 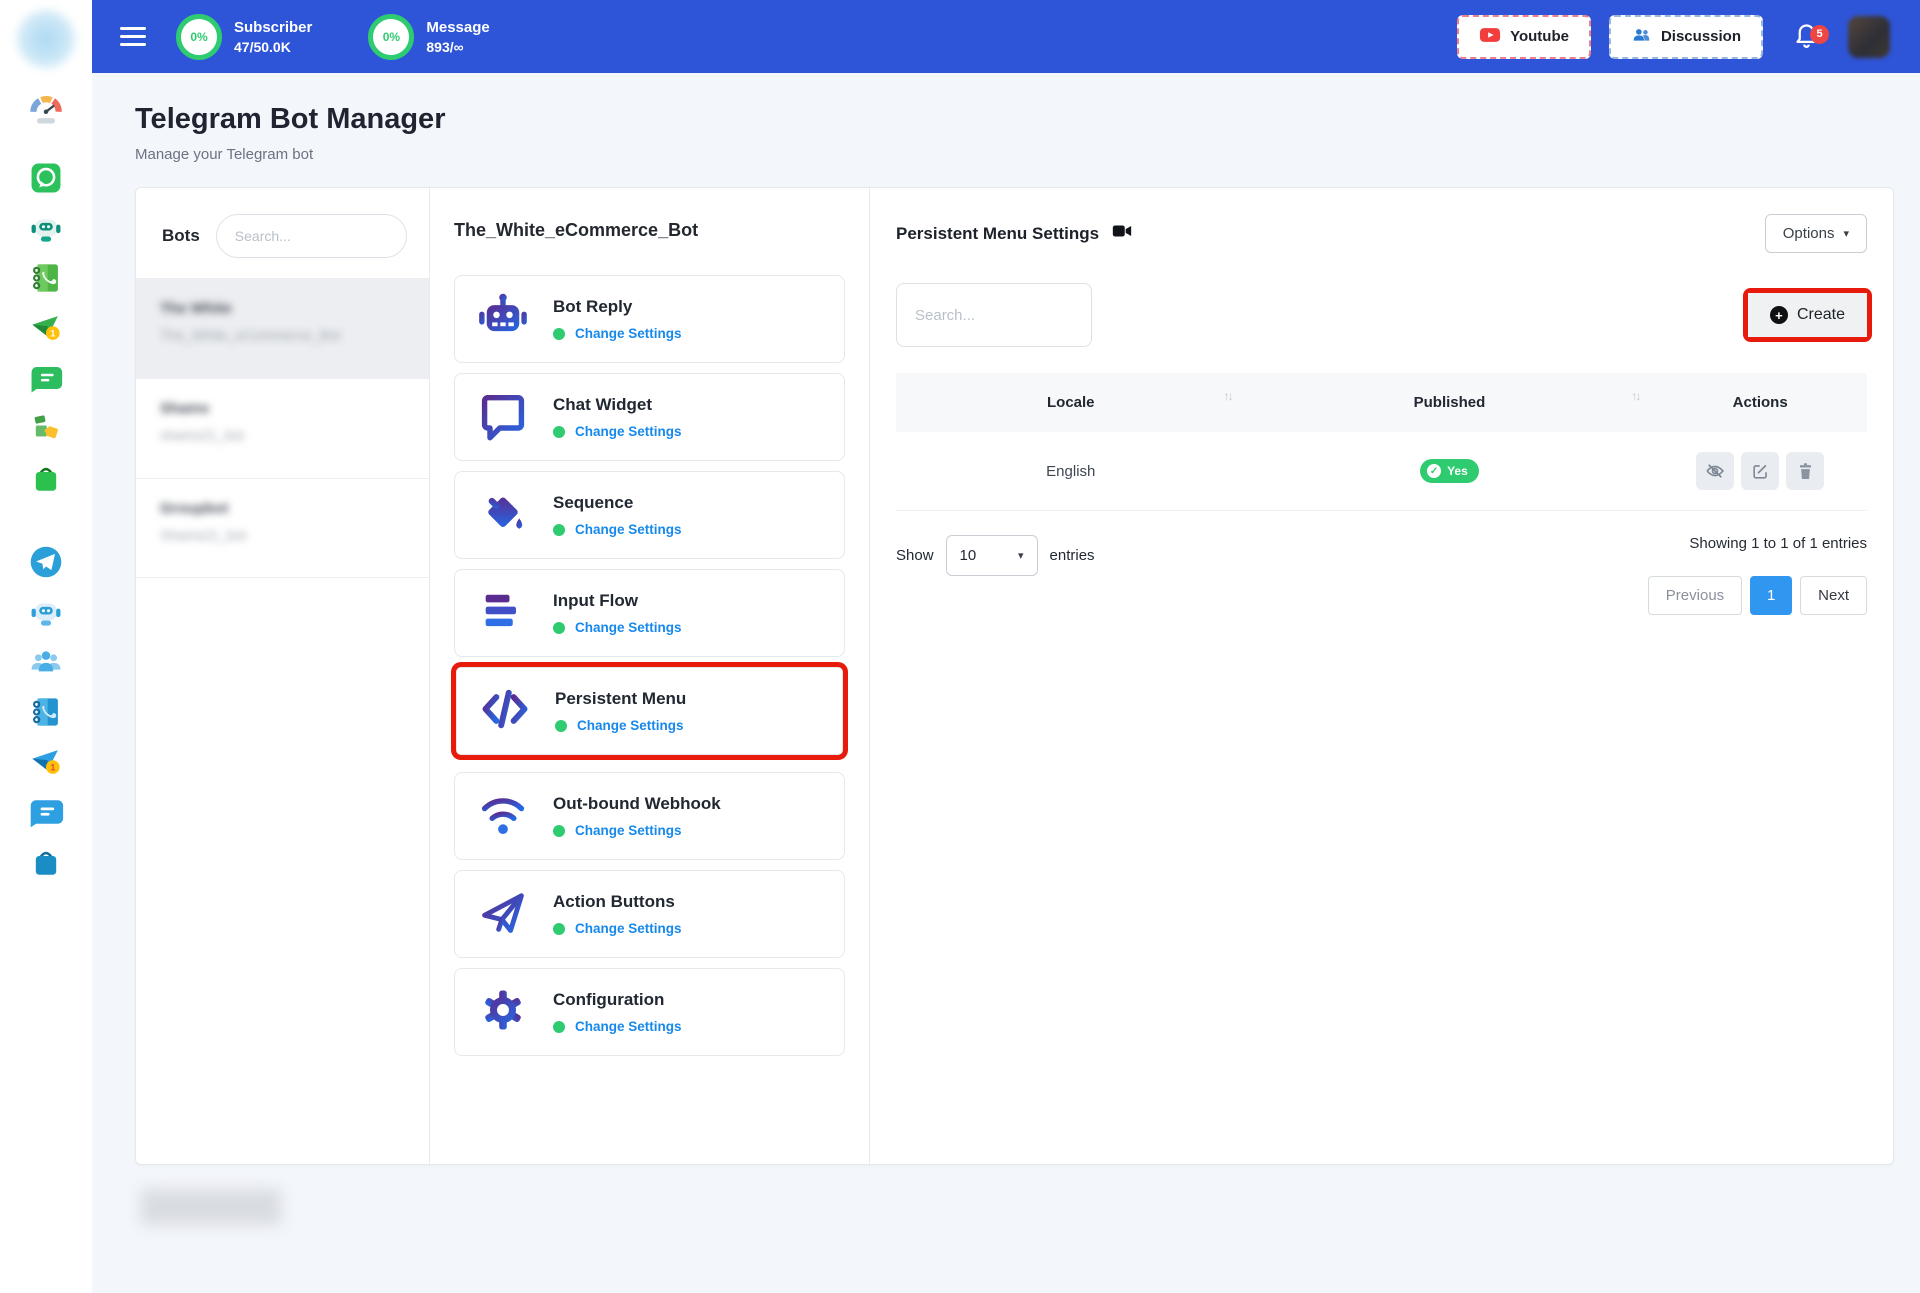 What do you see at coordinates (1808, 233) in the screenshot?
I see `options-label: Options` at bounding box center [1808, 233].